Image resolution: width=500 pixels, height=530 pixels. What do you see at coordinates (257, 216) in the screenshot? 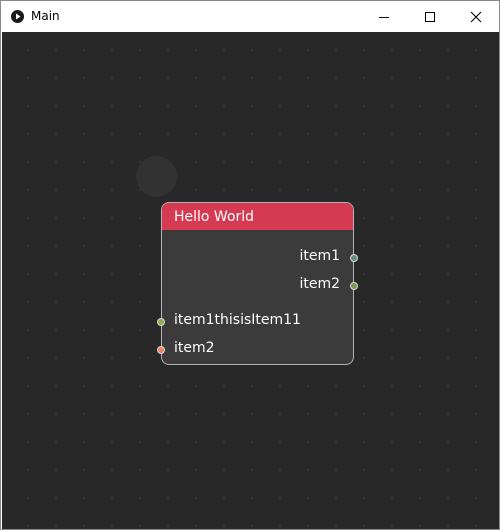
I see `node-header: Hello World` at bounding box center [257, 216].